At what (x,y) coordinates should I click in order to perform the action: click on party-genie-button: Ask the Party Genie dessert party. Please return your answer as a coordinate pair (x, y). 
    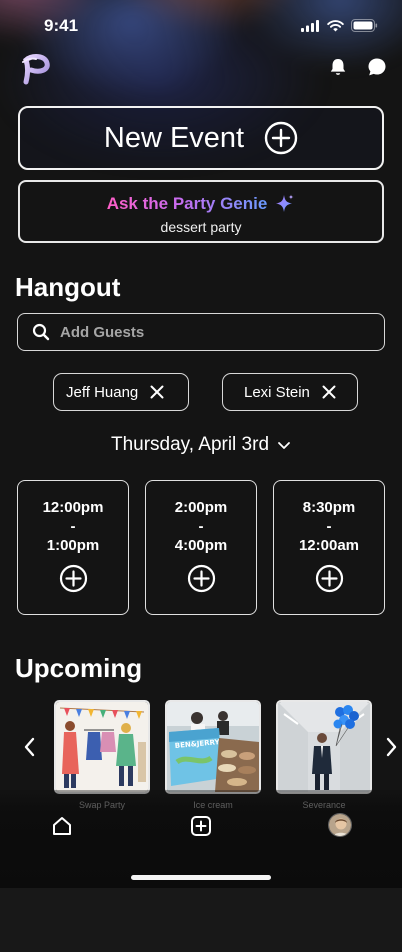
    Looking at the image, I should click on (201, 211).